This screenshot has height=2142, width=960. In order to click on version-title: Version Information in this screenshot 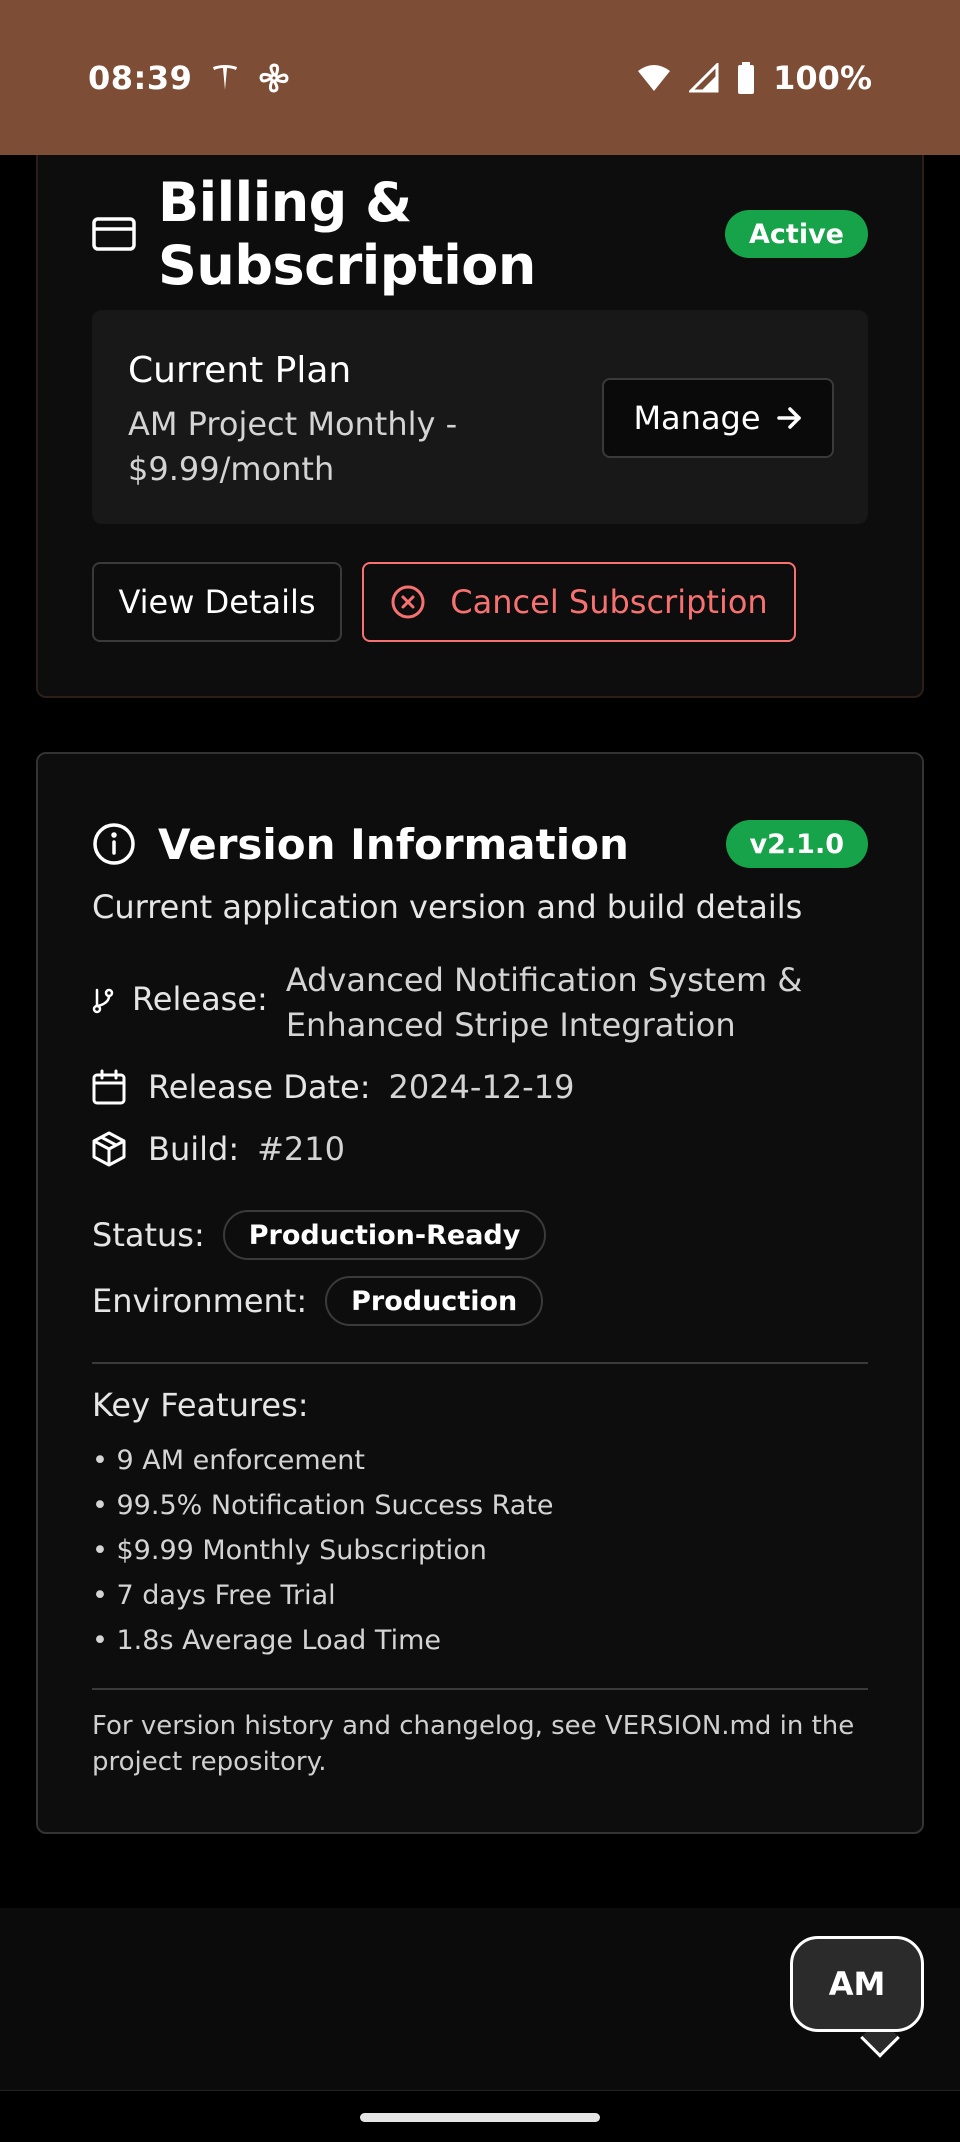, I will do `click(393, 844)`.